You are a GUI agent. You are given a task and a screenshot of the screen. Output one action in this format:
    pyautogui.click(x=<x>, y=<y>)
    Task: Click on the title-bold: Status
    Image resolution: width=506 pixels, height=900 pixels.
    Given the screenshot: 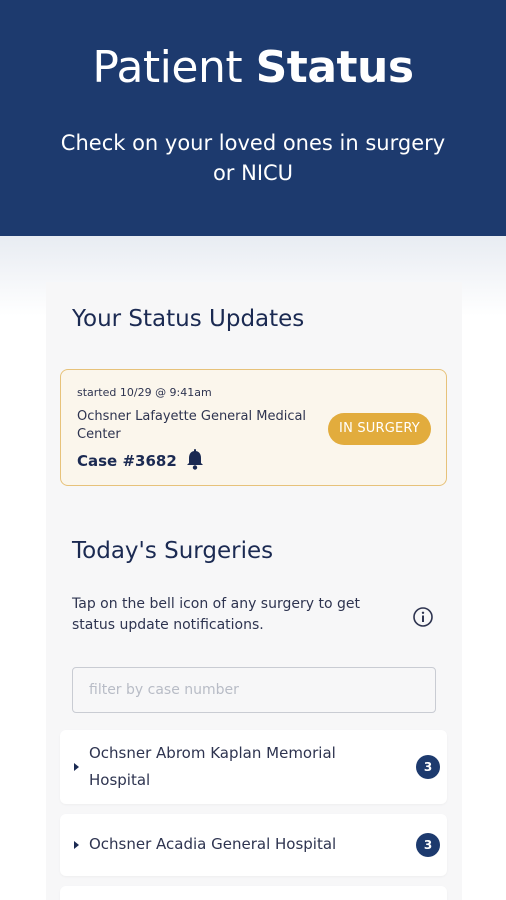 What is the action you would take?
    pyautogui.click(x=334, y=67)
    